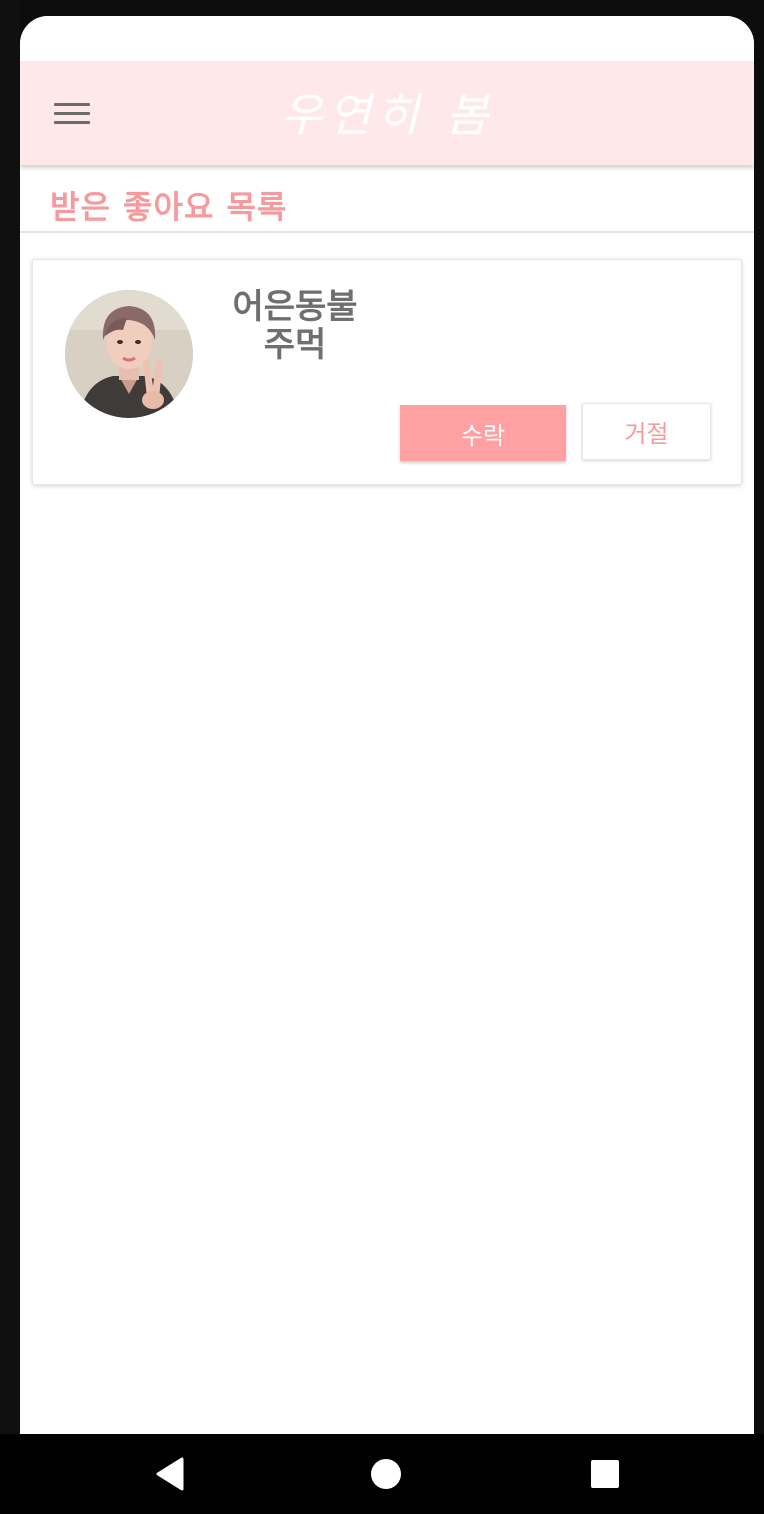 This screenshot has height=1514, width=764. I want to click on system-nav-bar, so click(382, 1474).